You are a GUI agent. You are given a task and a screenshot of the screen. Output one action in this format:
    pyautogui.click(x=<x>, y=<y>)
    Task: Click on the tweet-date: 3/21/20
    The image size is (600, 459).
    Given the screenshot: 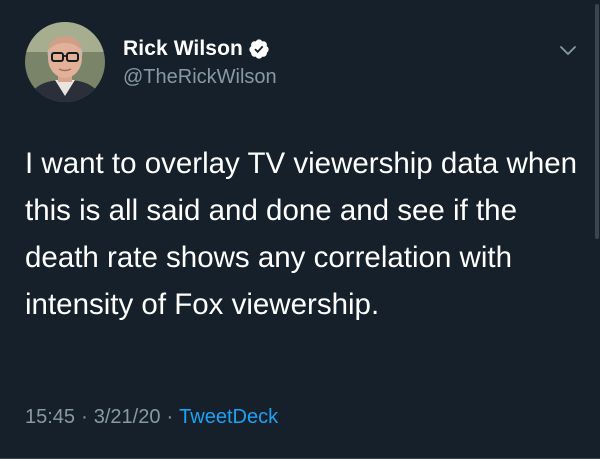 What is the action you would take?
    pyautogui.click(x=127, y=417)
    